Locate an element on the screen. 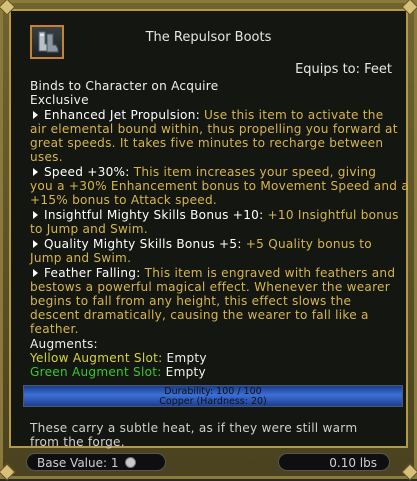 This screenshot has width=417, height=481. weight-box: 0.10 lbs is located at coordinates (334, 462).